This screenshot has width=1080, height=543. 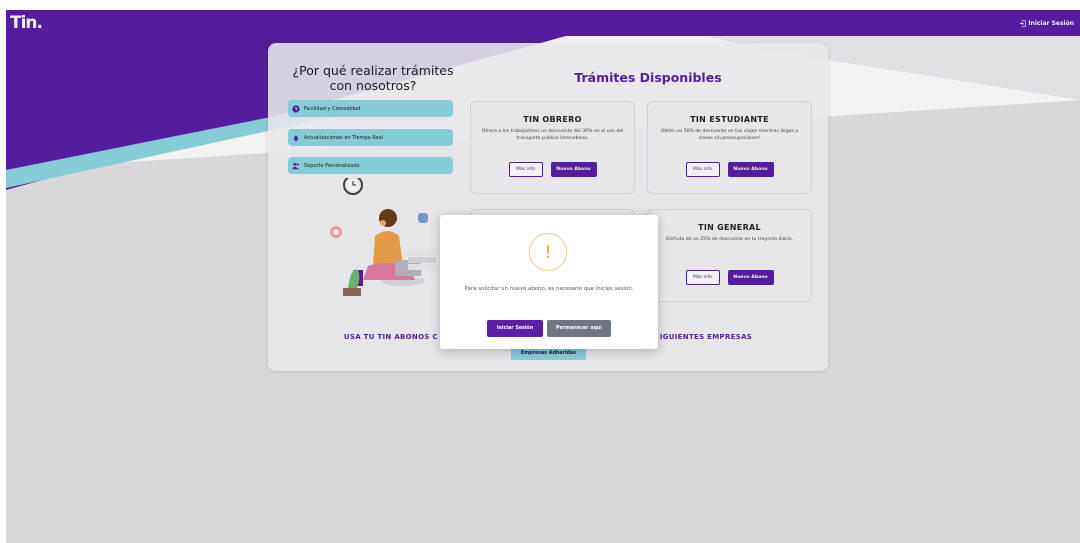 I want to click on permanecer-aqui-button: Permanecer aquí, so click(x=579, y=328).